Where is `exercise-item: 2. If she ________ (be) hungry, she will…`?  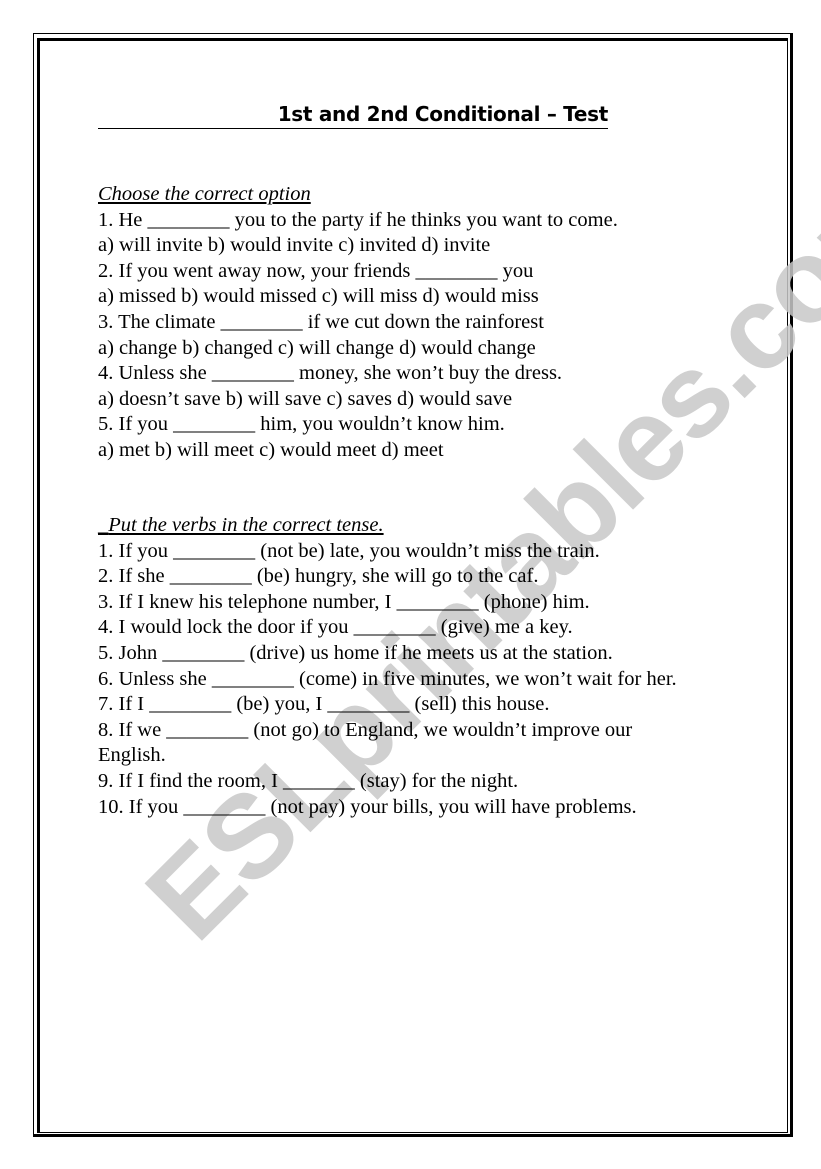
exercise-item: 2. If she ________ (be) hungry, she will… is located at coordinates (318, 576).